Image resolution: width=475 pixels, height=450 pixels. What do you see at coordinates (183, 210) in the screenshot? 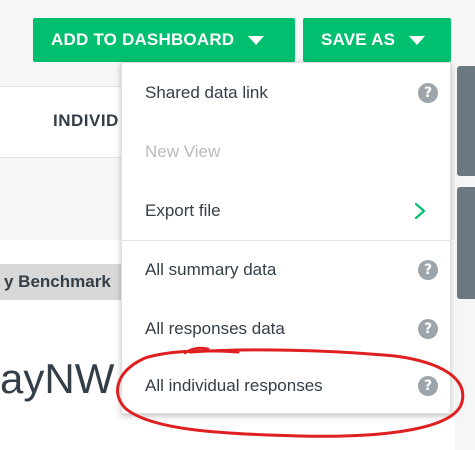
I see `menu-item-label: Export file` at bounding box center [183, 210].